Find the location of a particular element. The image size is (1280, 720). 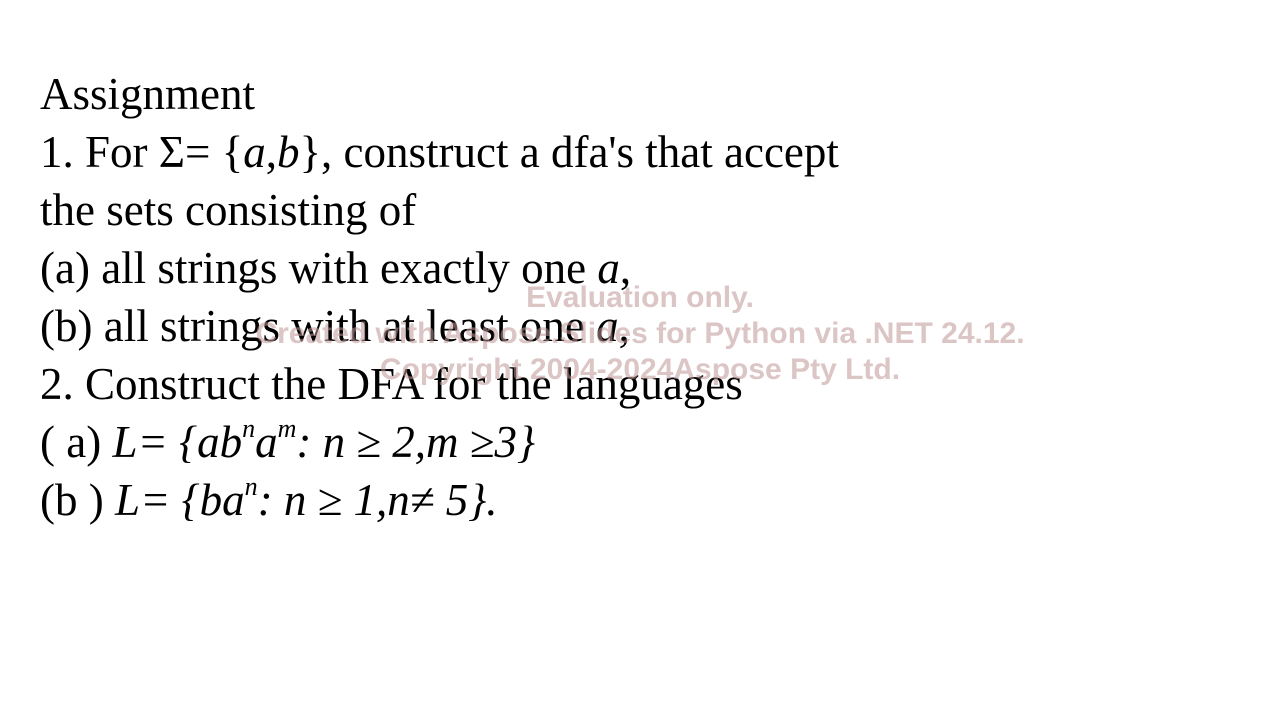

q2b-expr: L= {ban: n ≥ 1,n≠ 5}. is located at coordinates (306, 499).